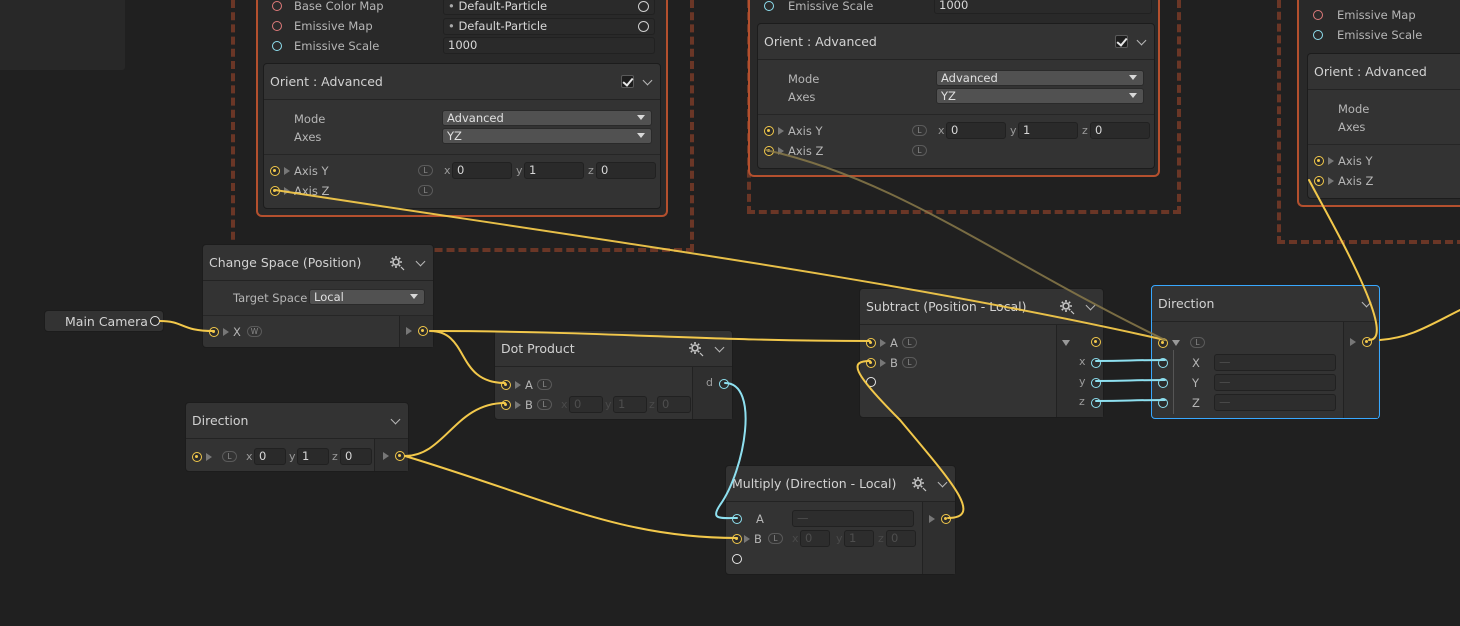 This screenshot has height=626, width=1460. Describe the element at coordinates (1096, 342) in the screenshot. I see `subtract-output-port` at that location.